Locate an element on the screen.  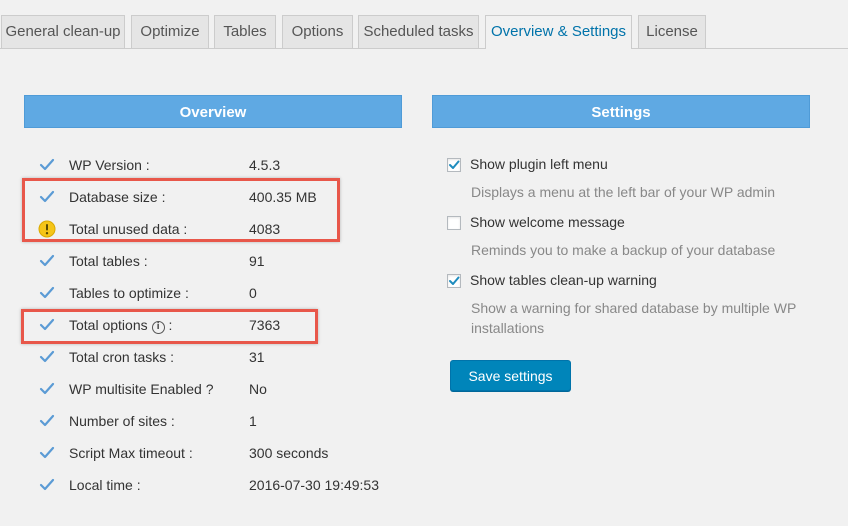
overview-value: 91 is located at coordinates (257, 261).